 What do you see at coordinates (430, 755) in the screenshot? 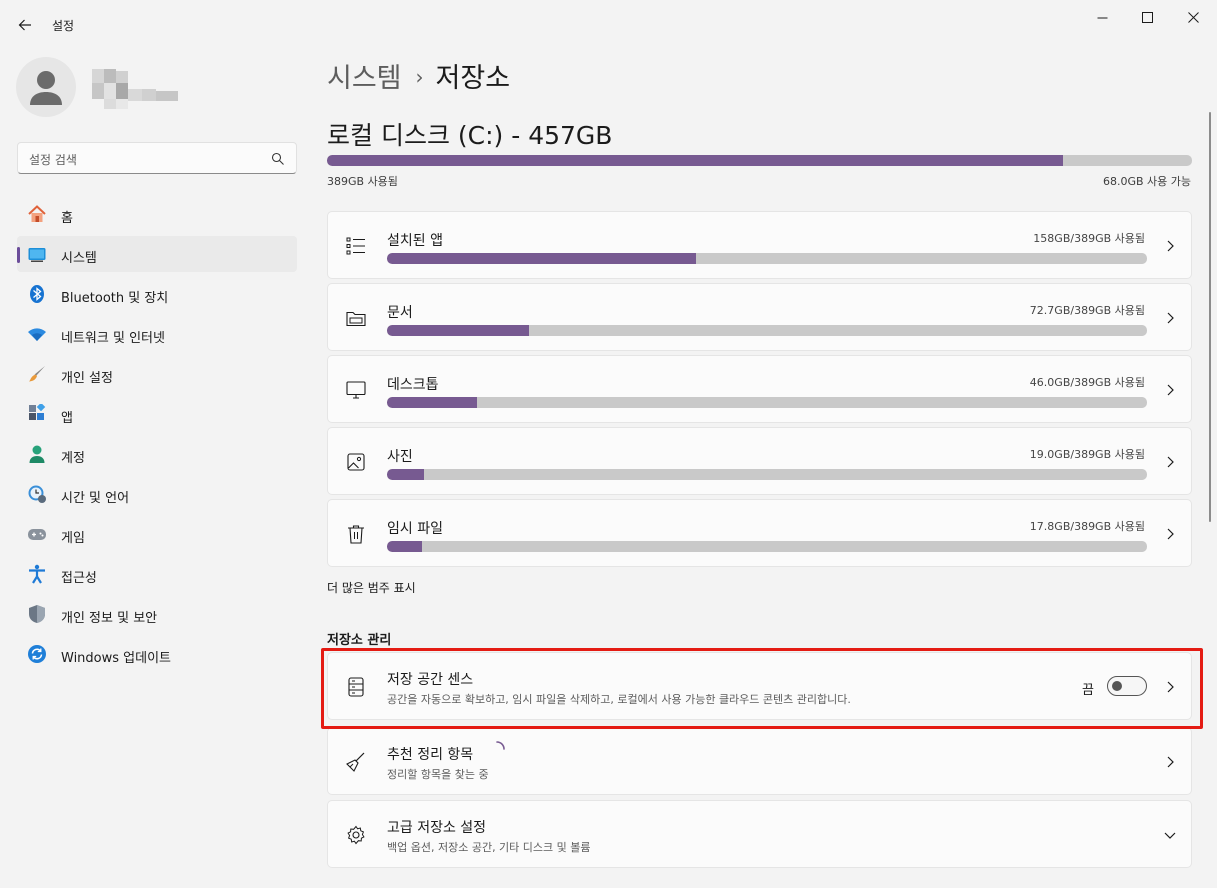
I see `cleanup-title: 추천 정리 항목` at bounding box center [430, 755].